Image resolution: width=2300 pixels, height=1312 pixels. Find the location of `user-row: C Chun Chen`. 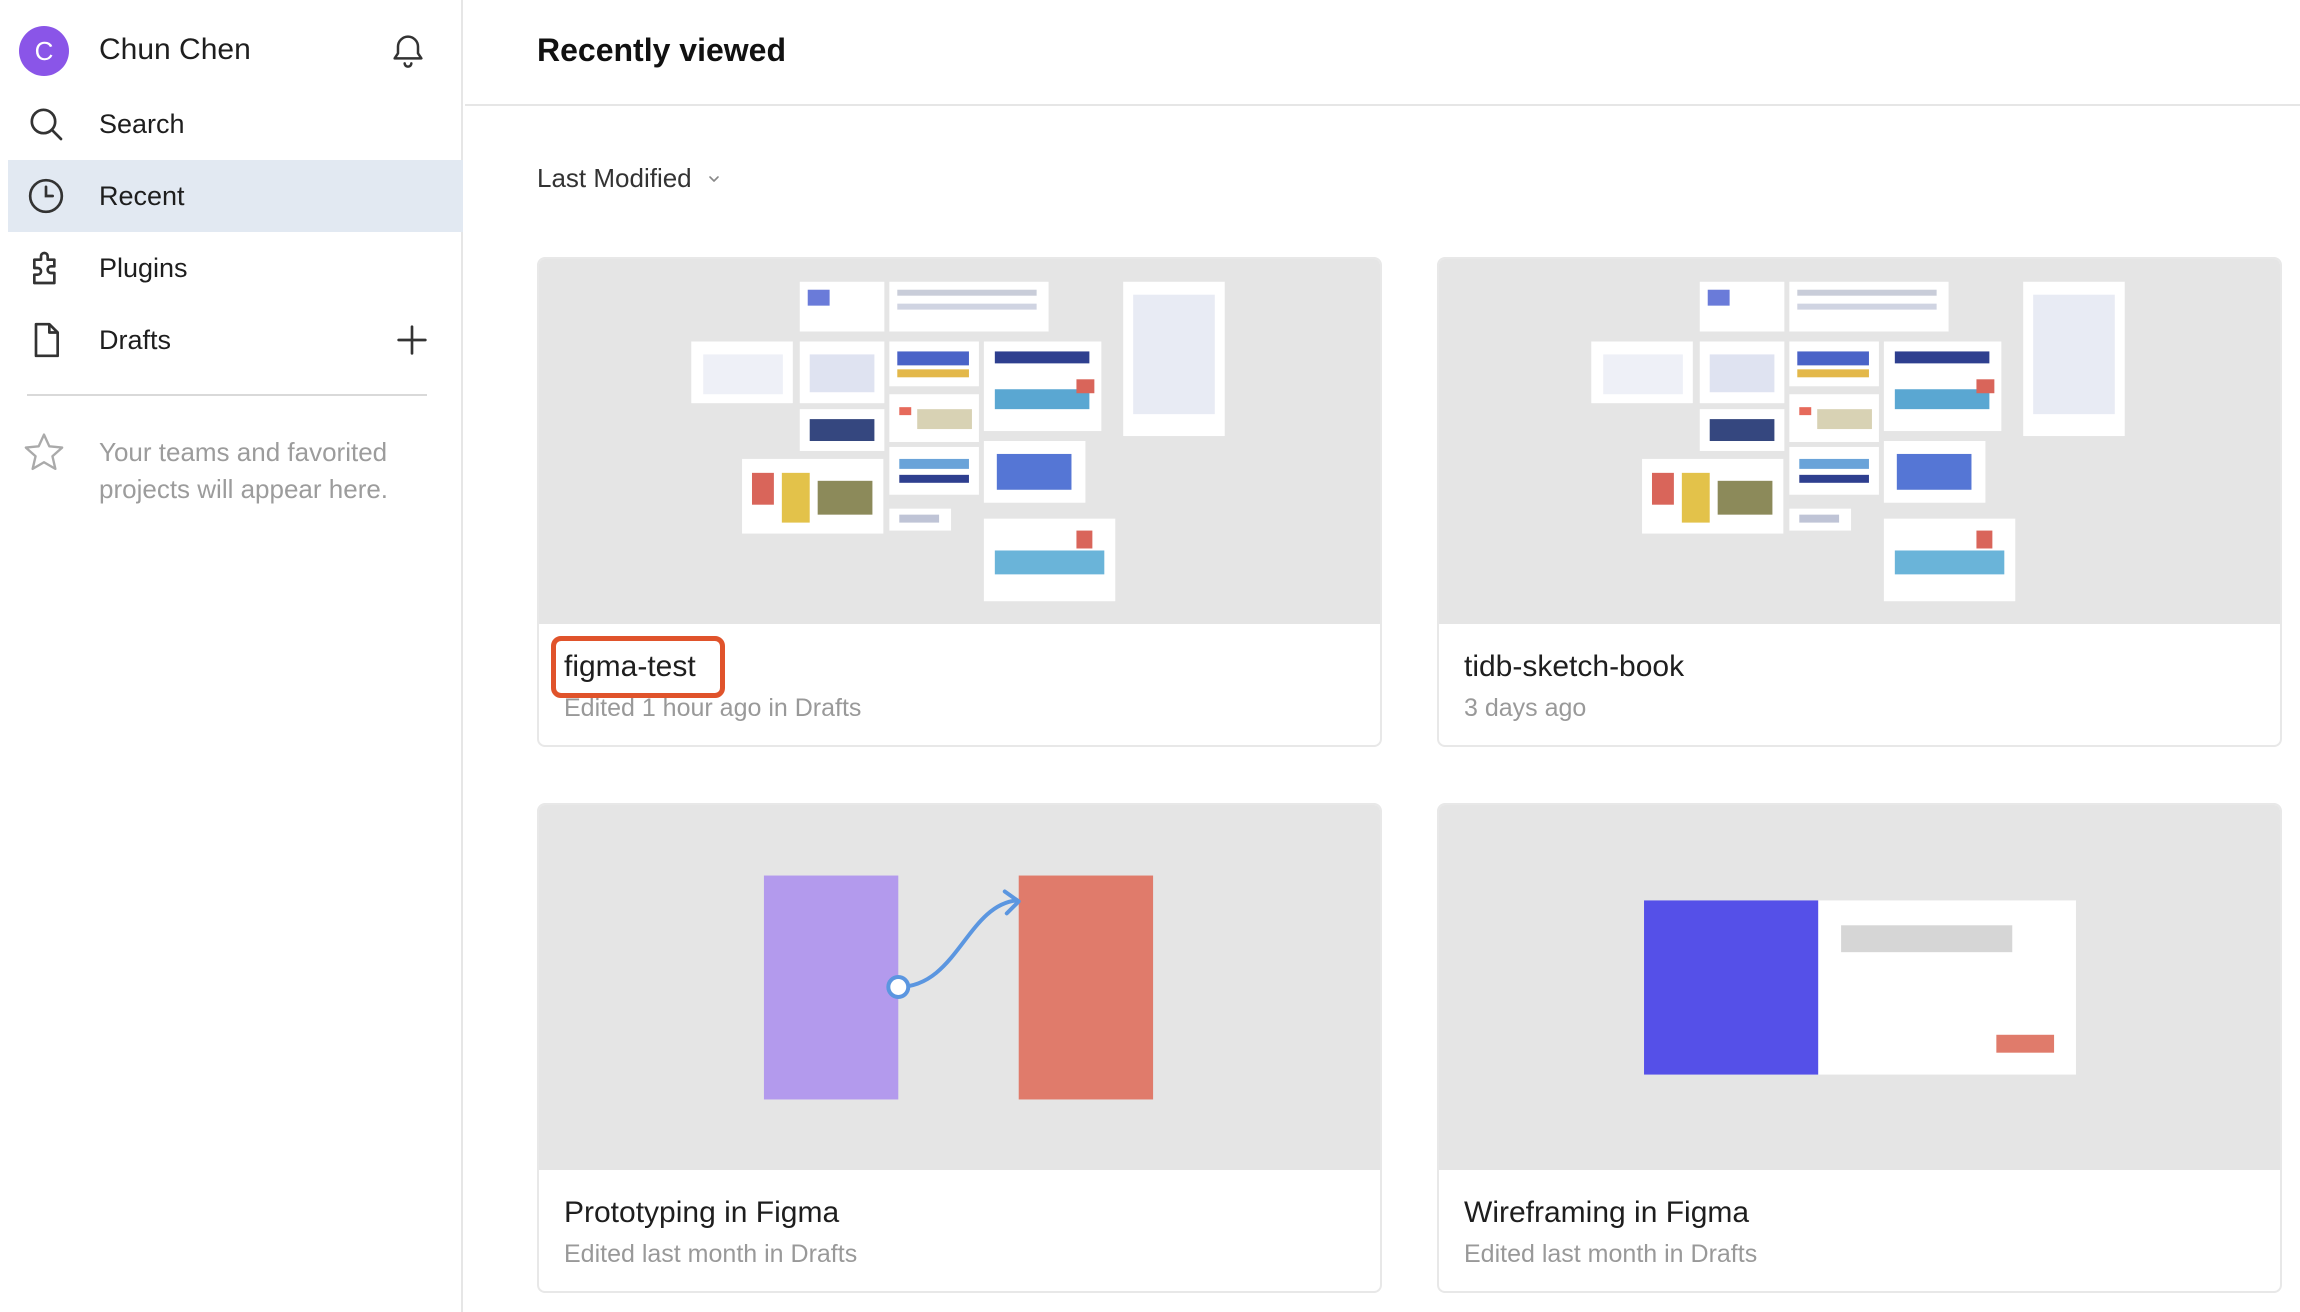

user-row: C Chun Chen is located at coordinates (231, 50).